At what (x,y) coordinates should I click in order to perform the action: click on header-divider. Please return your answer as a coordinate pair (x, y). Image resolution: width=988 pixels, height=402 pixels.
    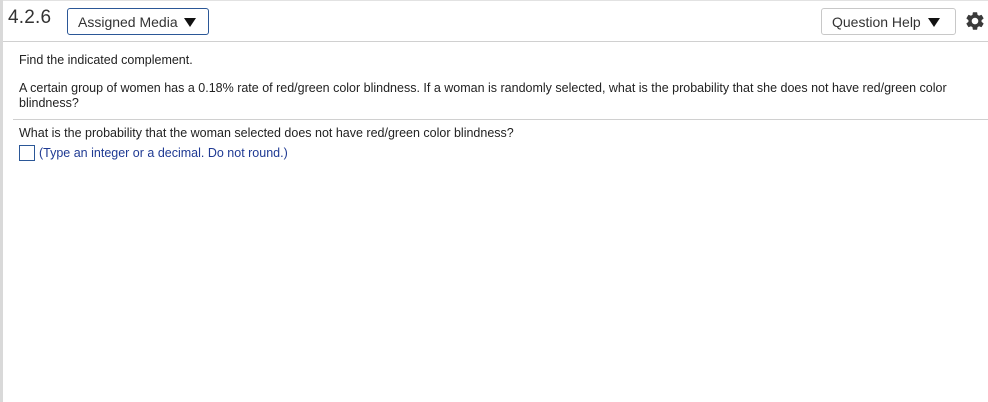
    Looking at the image, I should click on (495, 41).